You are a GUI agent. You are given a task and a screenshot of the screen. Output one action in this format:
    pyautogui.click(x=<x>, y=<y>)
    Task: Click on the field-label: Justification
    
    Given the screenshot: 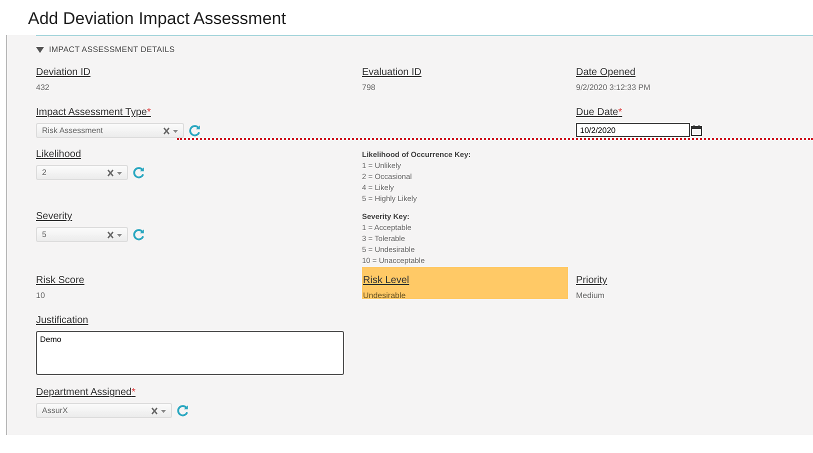 What is the action you would take?
    pyautogui.click(x=63, y=320)
    